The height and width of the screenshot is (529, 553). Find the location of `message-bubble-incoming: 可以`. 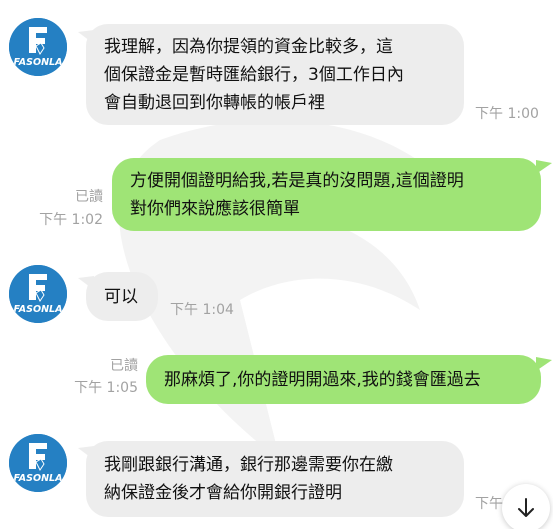

message-bubble-incoming: 可以 is located at coordinates (122, 296).